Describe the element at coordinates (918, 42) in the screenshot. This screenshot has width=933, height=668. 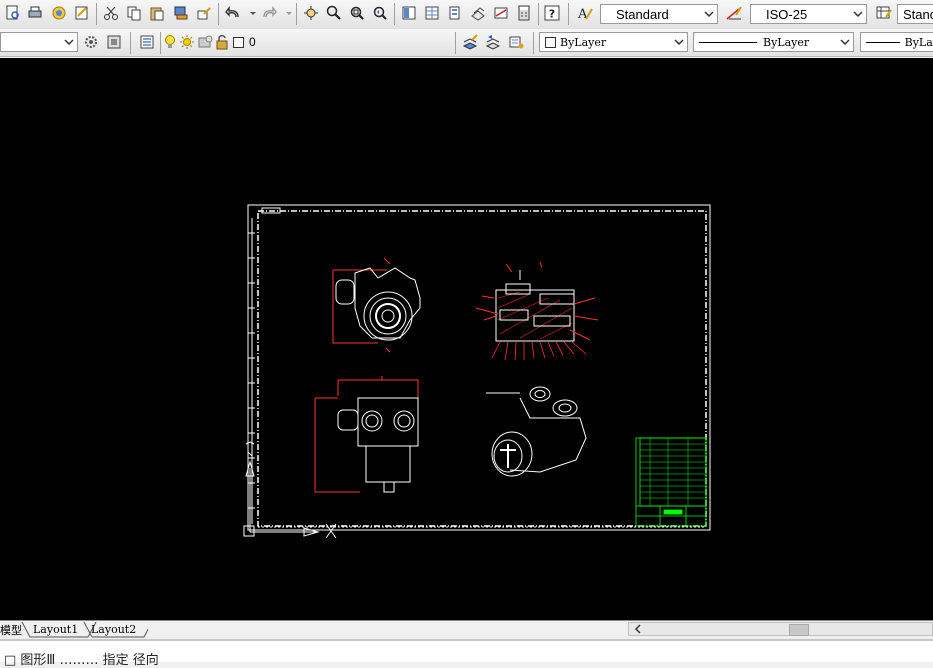
I see `lineweight-value: ByLay` at that location.